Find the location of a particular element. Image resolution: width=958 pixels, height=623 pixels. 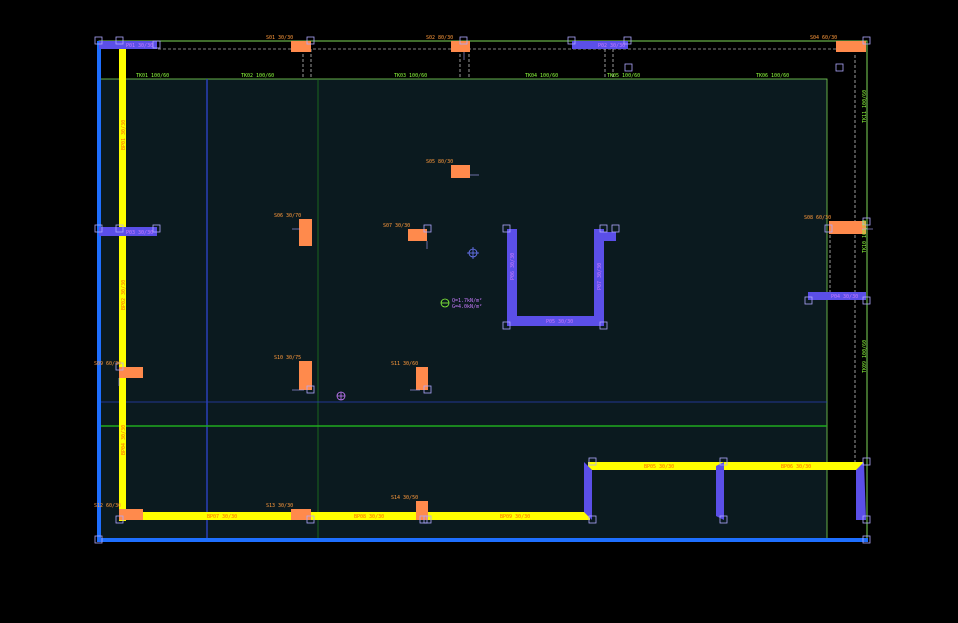

label-BP04: BP04 30/30 is located at coordinates (124, 440).